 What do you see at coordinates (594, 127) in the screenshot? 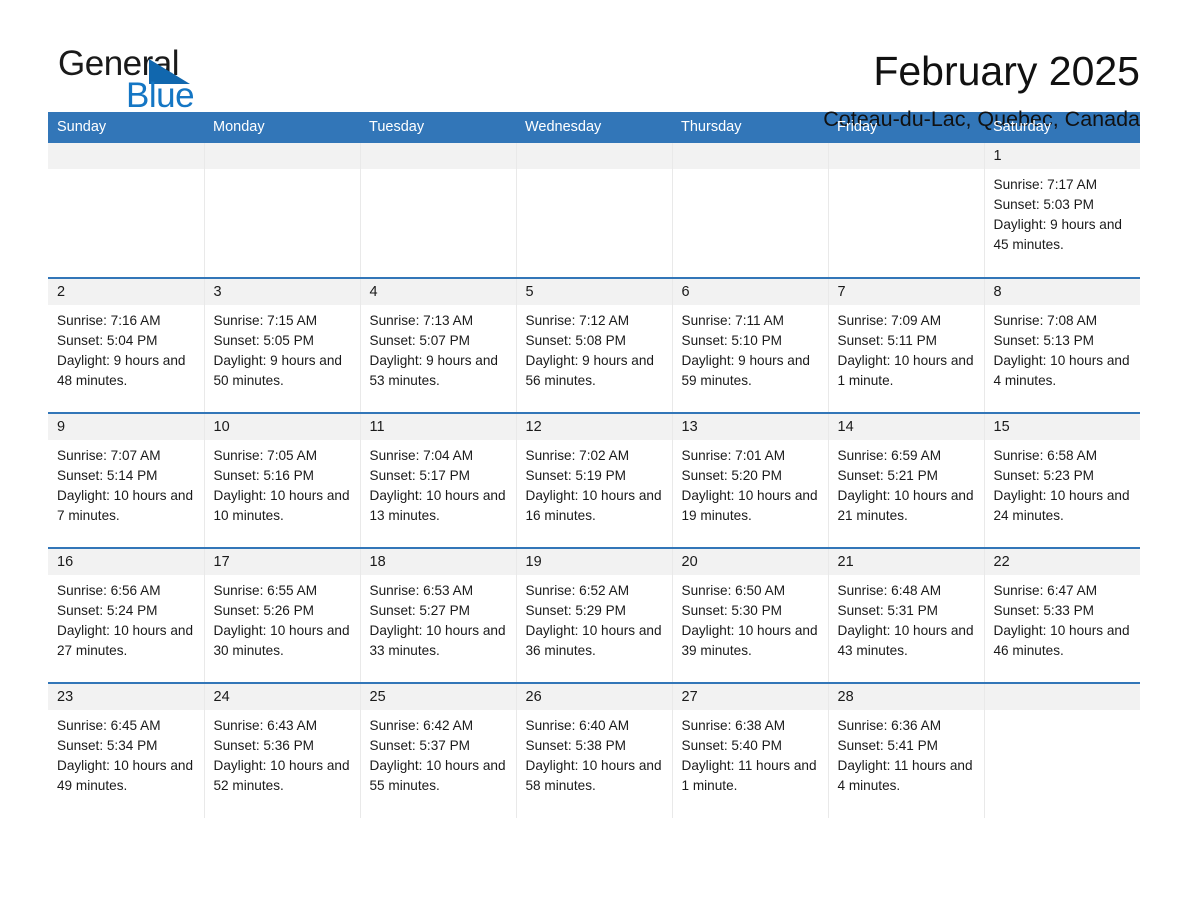
I see `weekday-header-wednesday: Wednesday` at bounding box center [594, 127].